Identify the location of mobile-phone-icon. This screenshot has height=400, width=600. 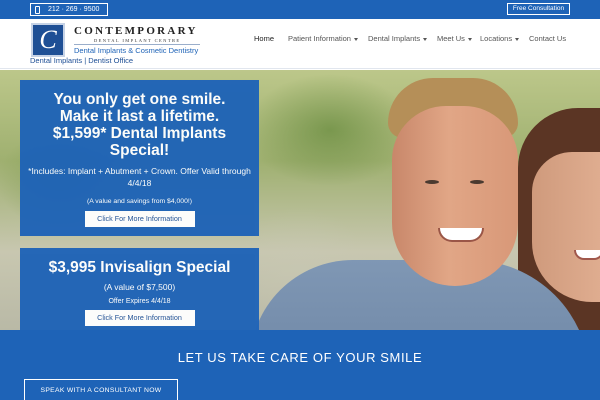
(37, 9).